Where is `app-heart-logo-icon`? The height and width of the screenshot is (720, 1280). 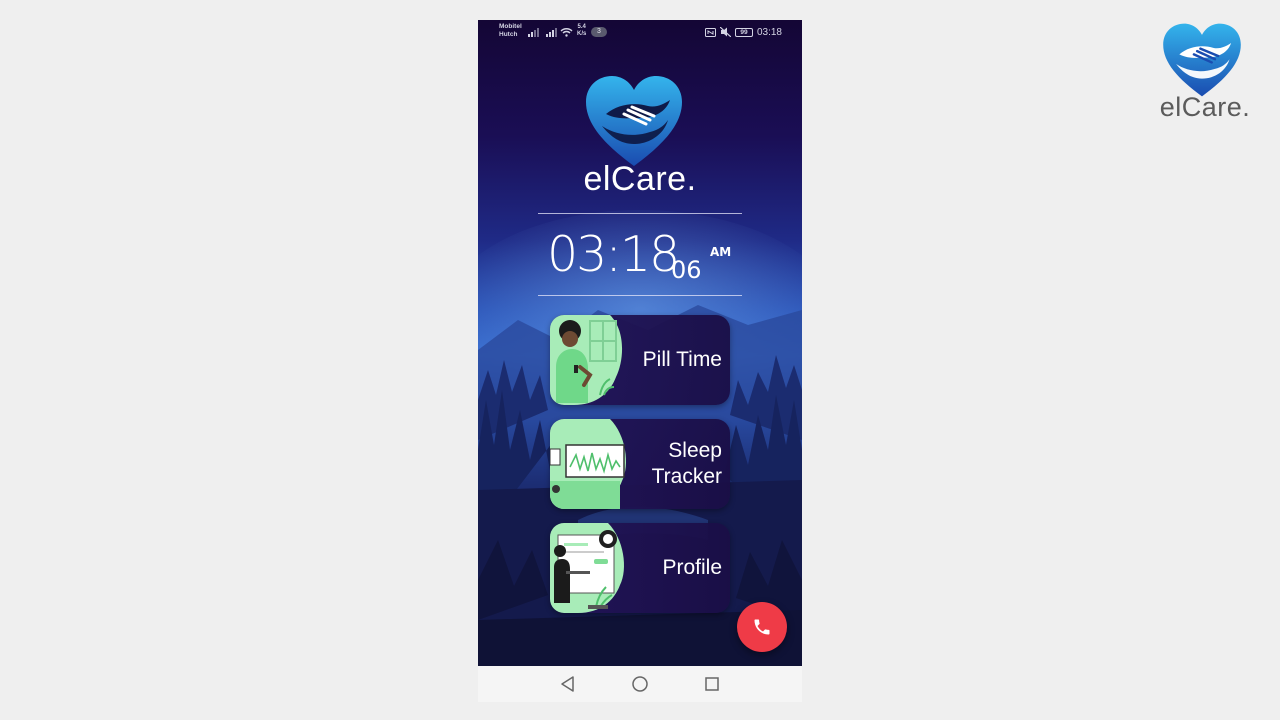 app-heart-logo-icon is located at coordinates (634, 121).